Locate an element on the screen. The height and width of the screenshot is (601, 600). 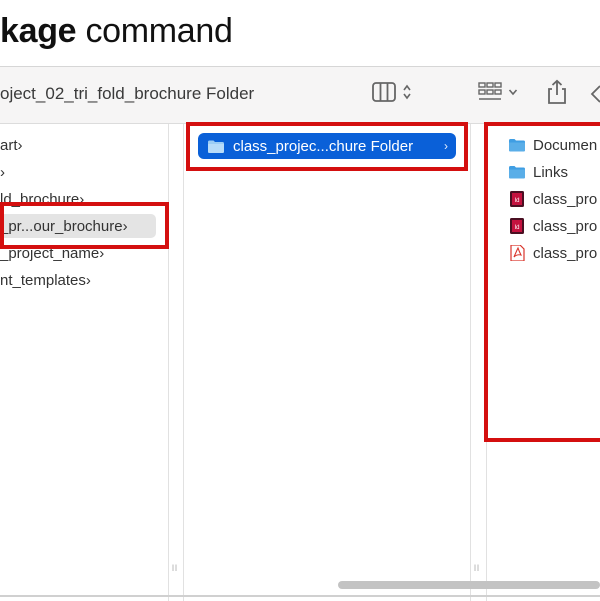
share-icon is located at coordinates (557, 91).